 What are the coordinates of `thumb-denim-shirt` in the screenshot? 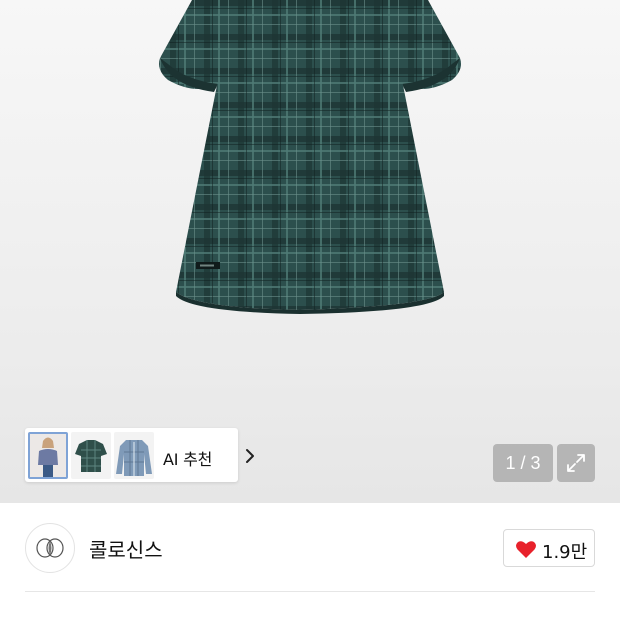 It's located at (134, 455).